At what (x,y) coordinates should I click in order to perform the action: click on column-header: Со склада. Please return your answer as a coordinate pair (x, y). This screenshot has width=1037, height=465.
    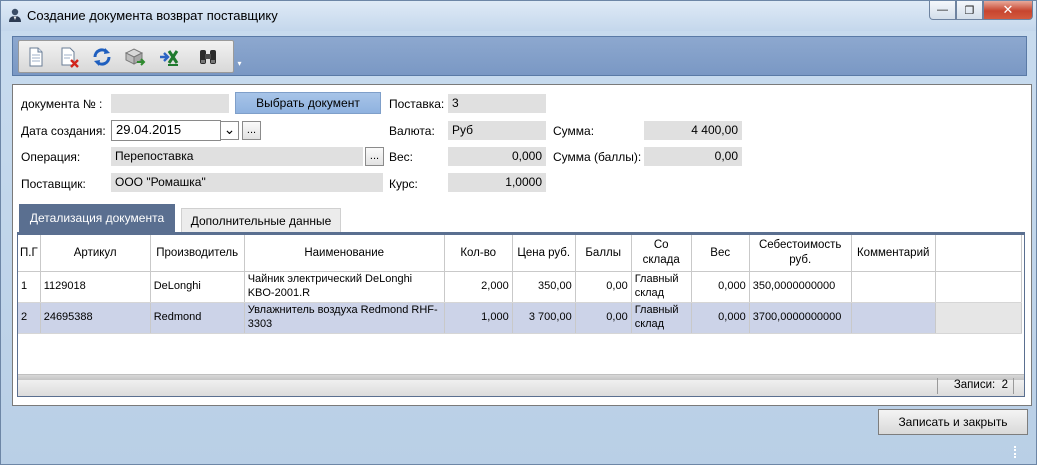
    Looking at the image, I should click on (661, 253).